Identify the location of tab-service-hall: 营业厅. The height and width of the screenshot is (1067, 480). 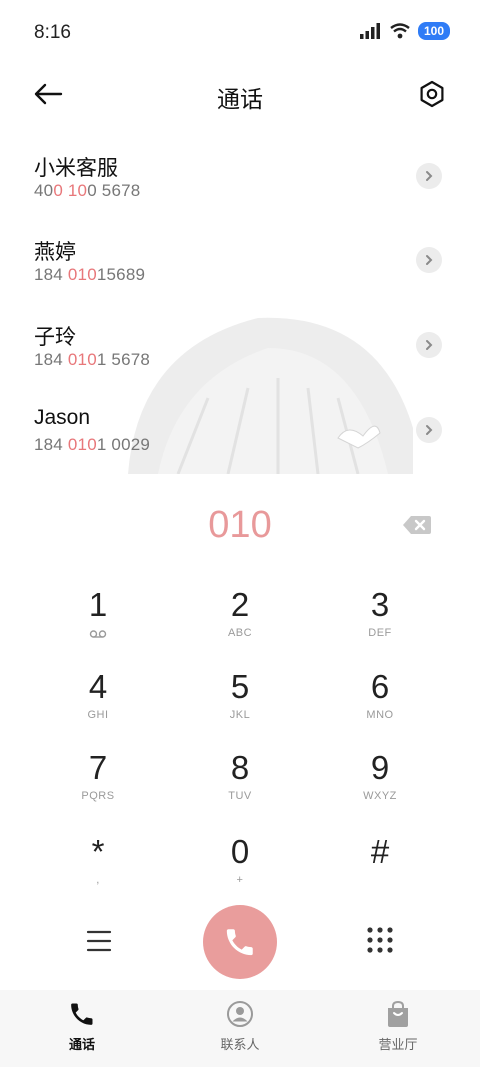
(398, 1025).